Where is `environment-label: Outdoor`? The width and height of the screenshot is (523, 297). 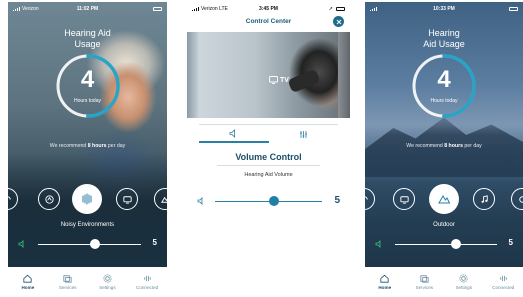 environment-label: Outdoor is located at coordinates (444, 225).